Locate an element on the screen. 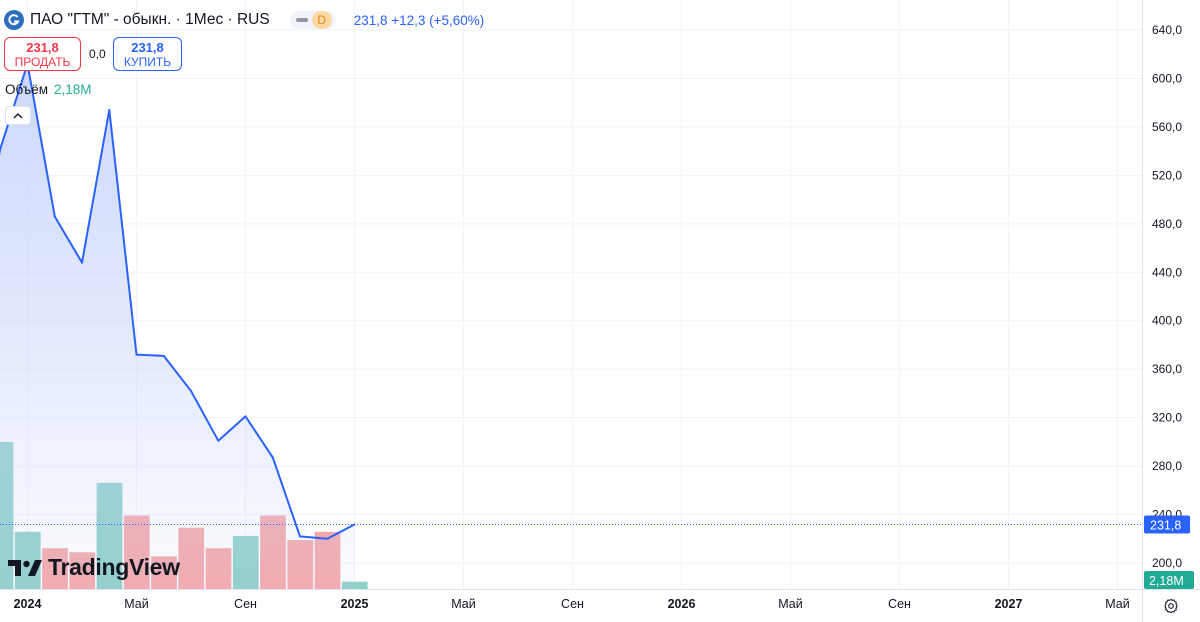 The width and height of the screenshot is (1200, 622). sell-button: 231,8 ПРОДАТЬ is located at coordinates (42, 54).